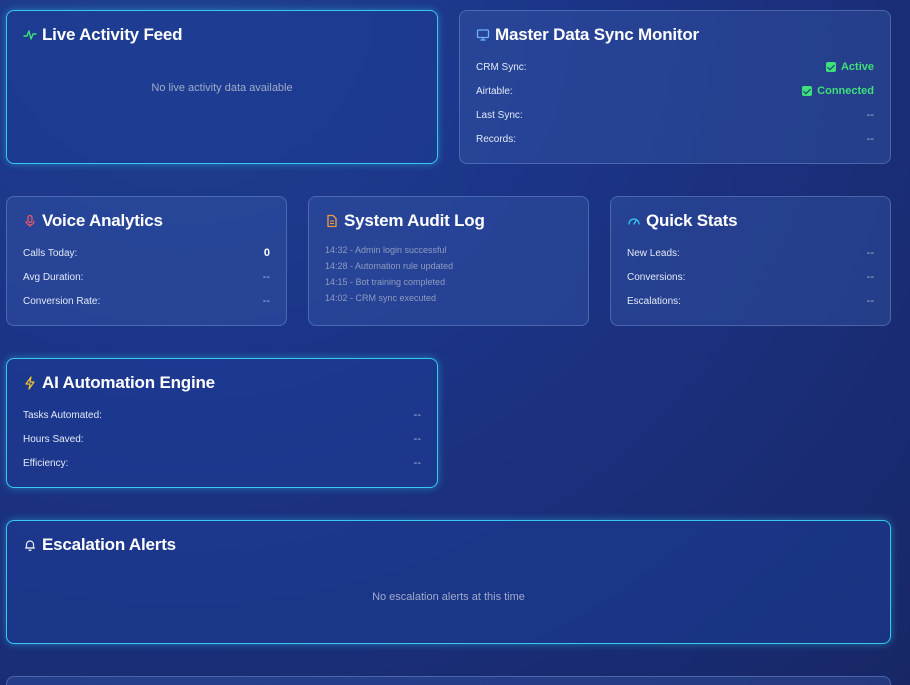 Image resolution: width=910 pixels, height=685 pixels. I want to click on sync-monitor-title-text: Master Data Sync Monitor, so click(597, 34).